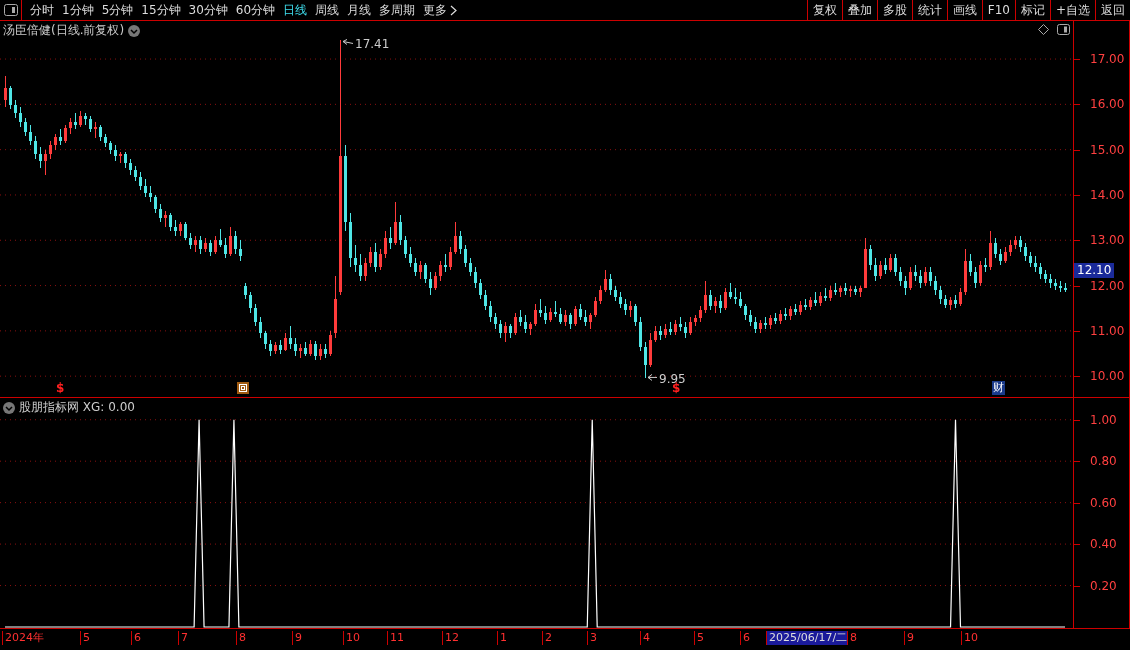 The height and width of the screenshot is (650, 1130). What do you see at coordinates (454, 10) in the screenshot?
I see `chevron-right-icon` at bounding box center [454, 10].